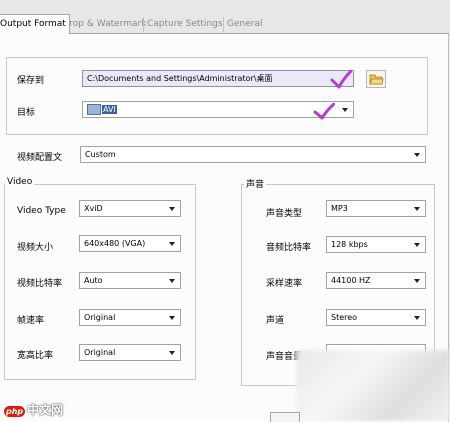 Image resolution: width=450 pixels, height=422 pixels. I want to click on tab-output-format: Output Format, so click(35, 24).